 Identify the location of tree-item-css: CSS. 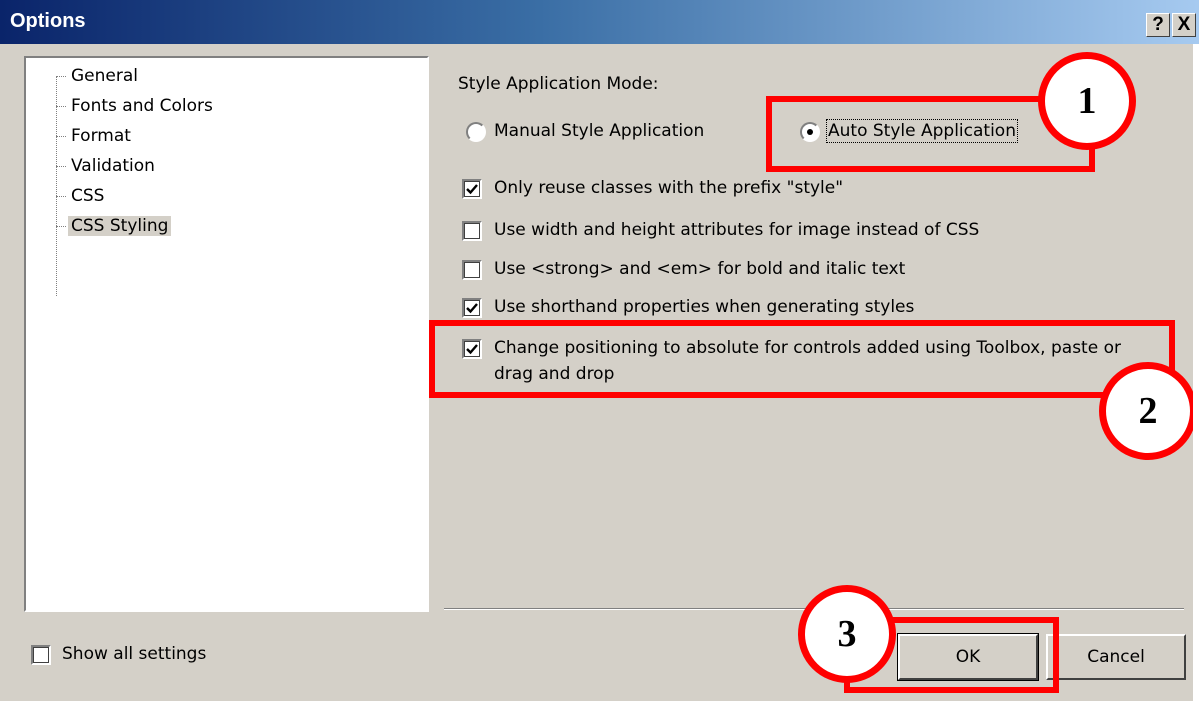
(81, 196).